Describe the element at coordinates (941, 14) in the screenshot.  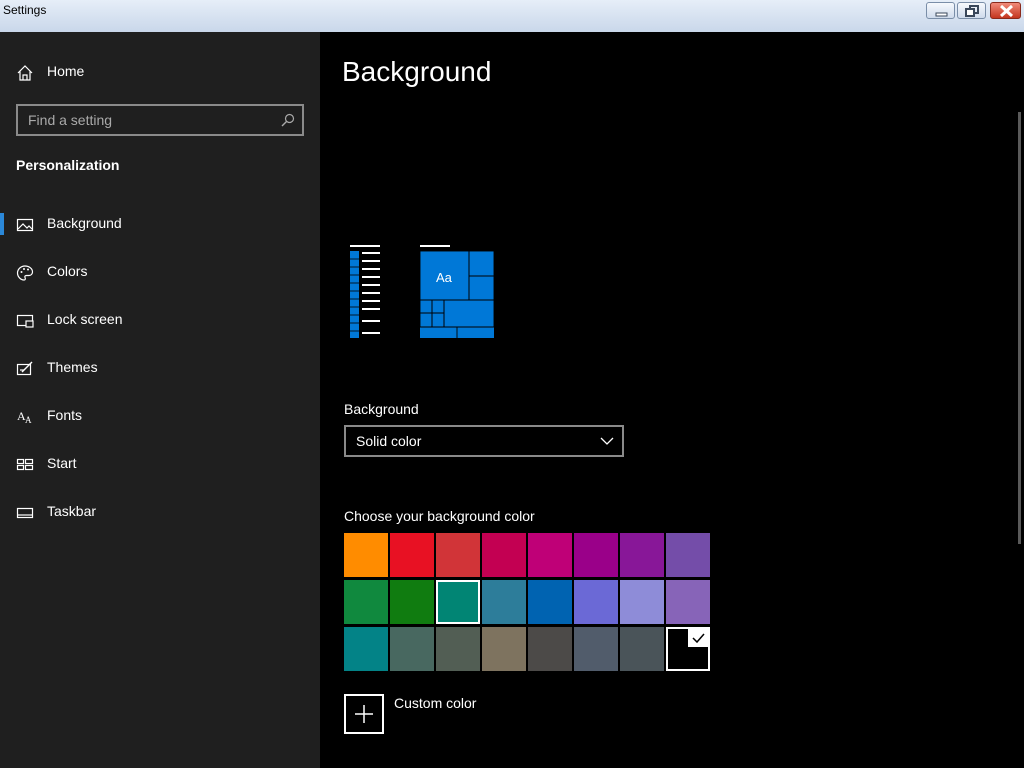
I see `minimize-icon` at that location.